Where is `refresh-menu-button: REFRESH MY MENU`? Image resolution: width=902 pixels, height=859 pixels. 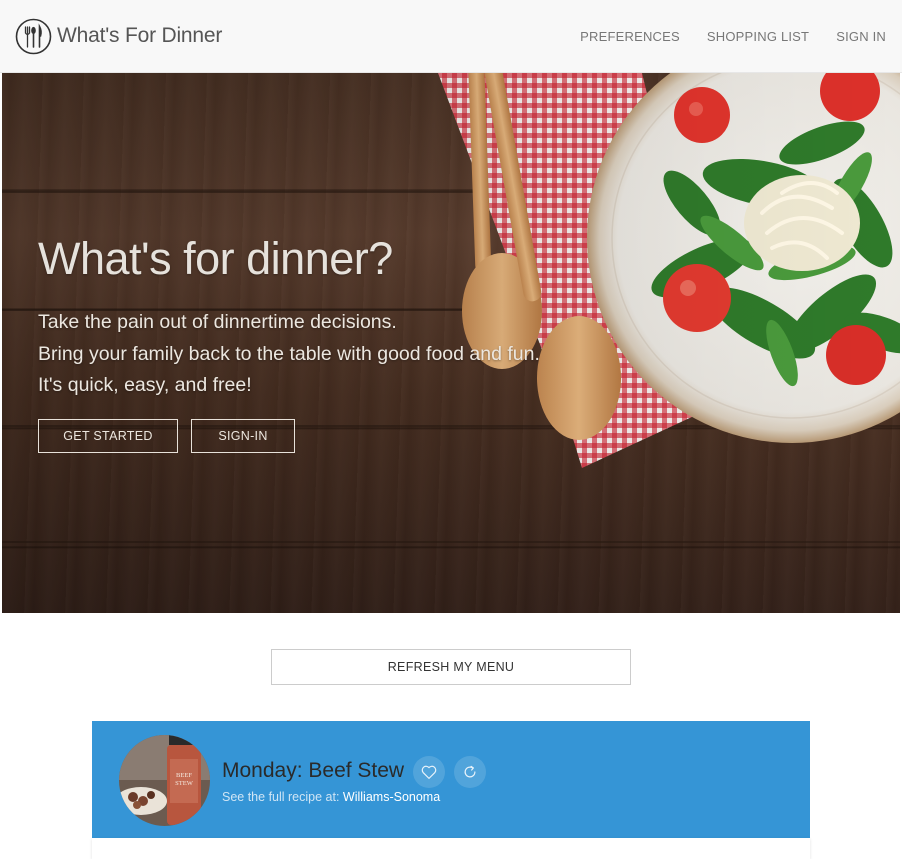 refresh-menu-button: REFRESH MY MENU is located at coordinates (451, 667).